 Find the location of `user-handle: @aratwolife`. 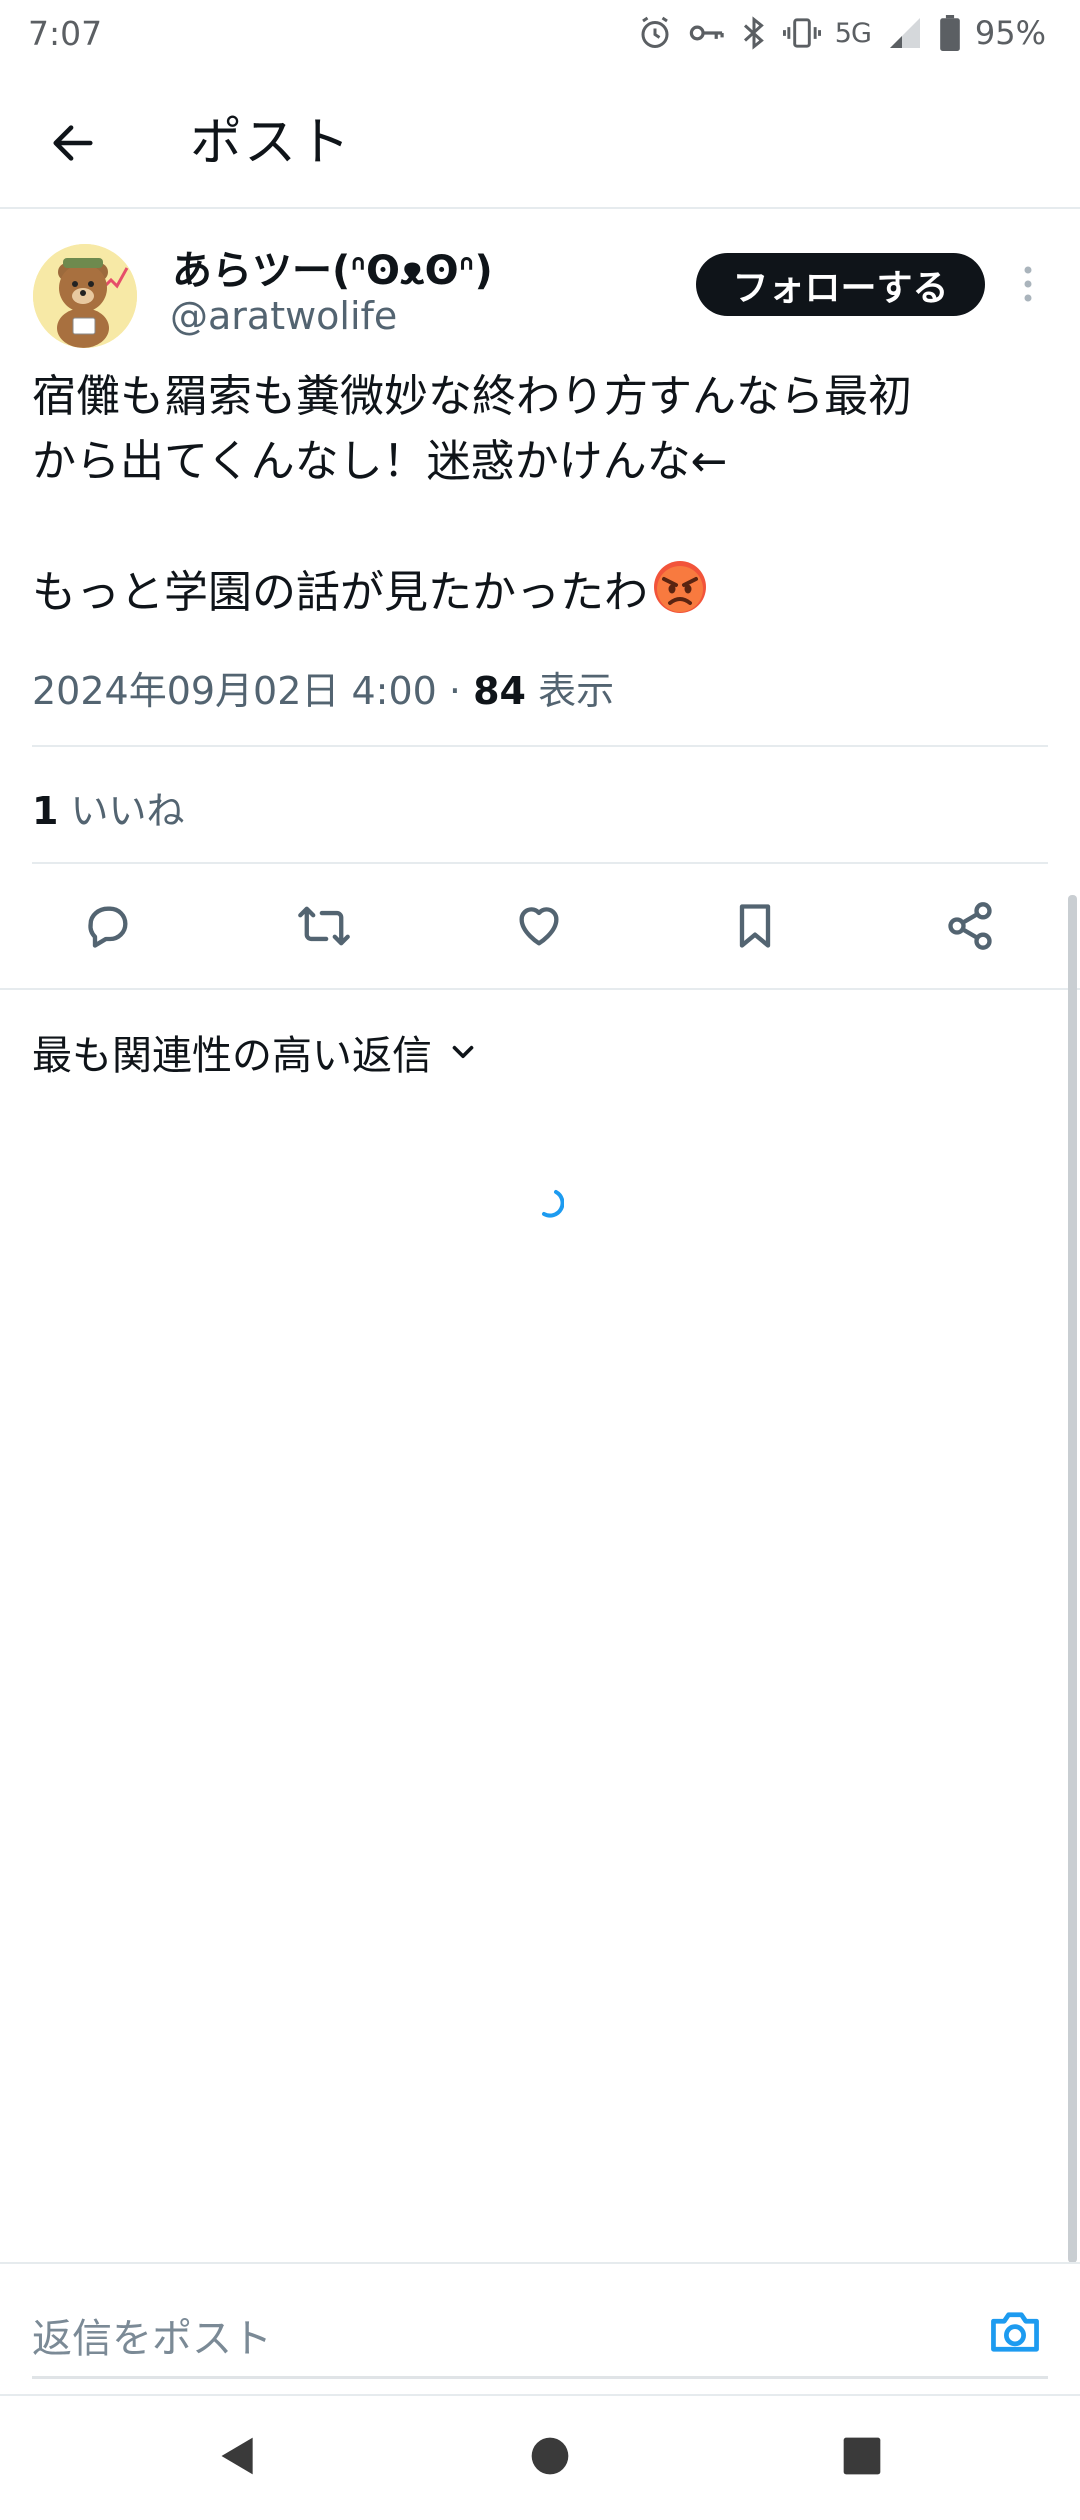

user-handle: @aratwolife is located at coordinates (283, 316).